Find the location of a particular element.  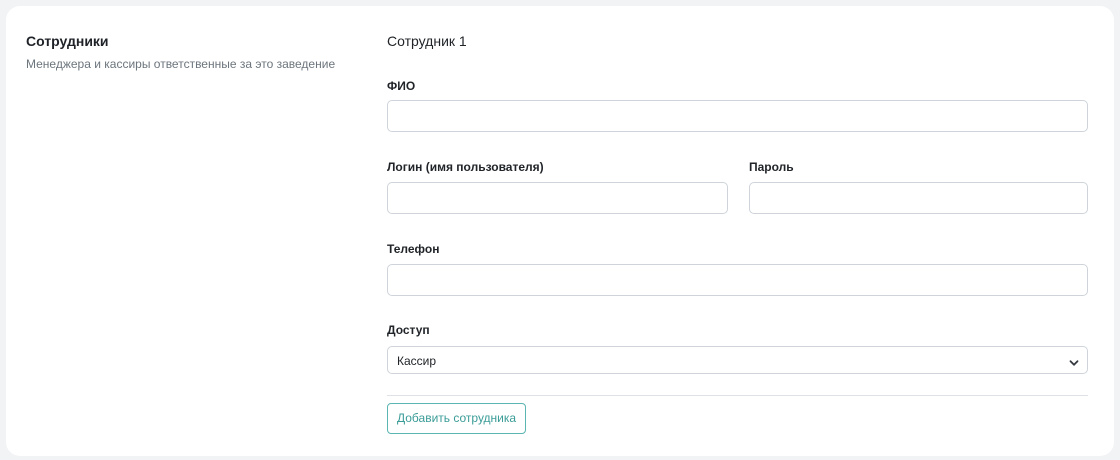

phone-label: Телефон is located at coordinates (413, 249).